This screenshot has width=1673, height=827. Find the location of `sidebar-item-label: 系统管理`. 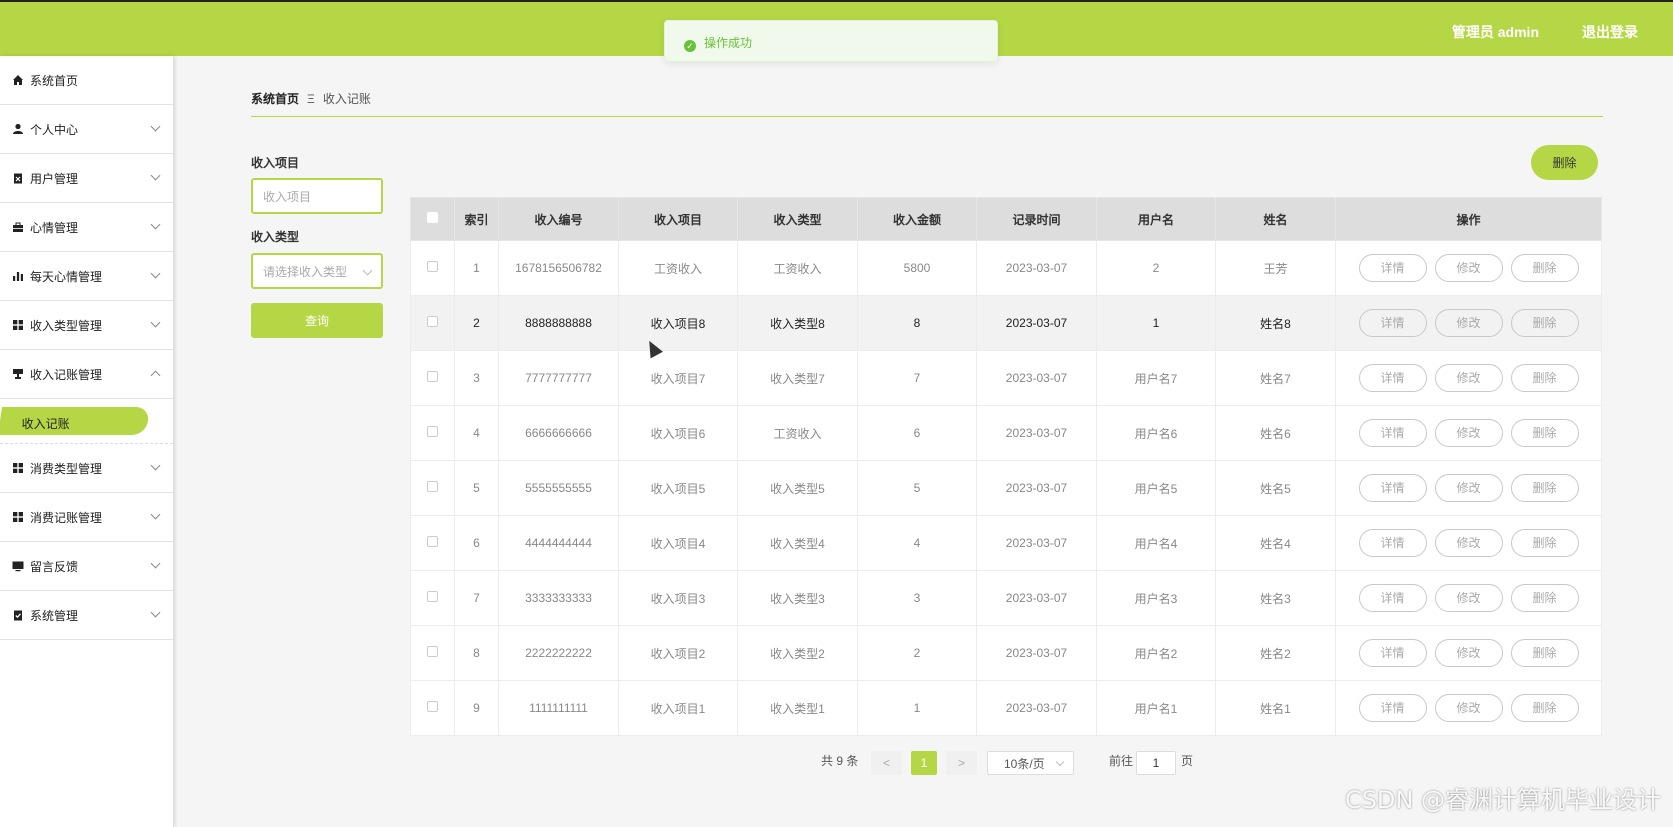

sidebar-item-label: 系统管理 is located at coordinates (54, 615).